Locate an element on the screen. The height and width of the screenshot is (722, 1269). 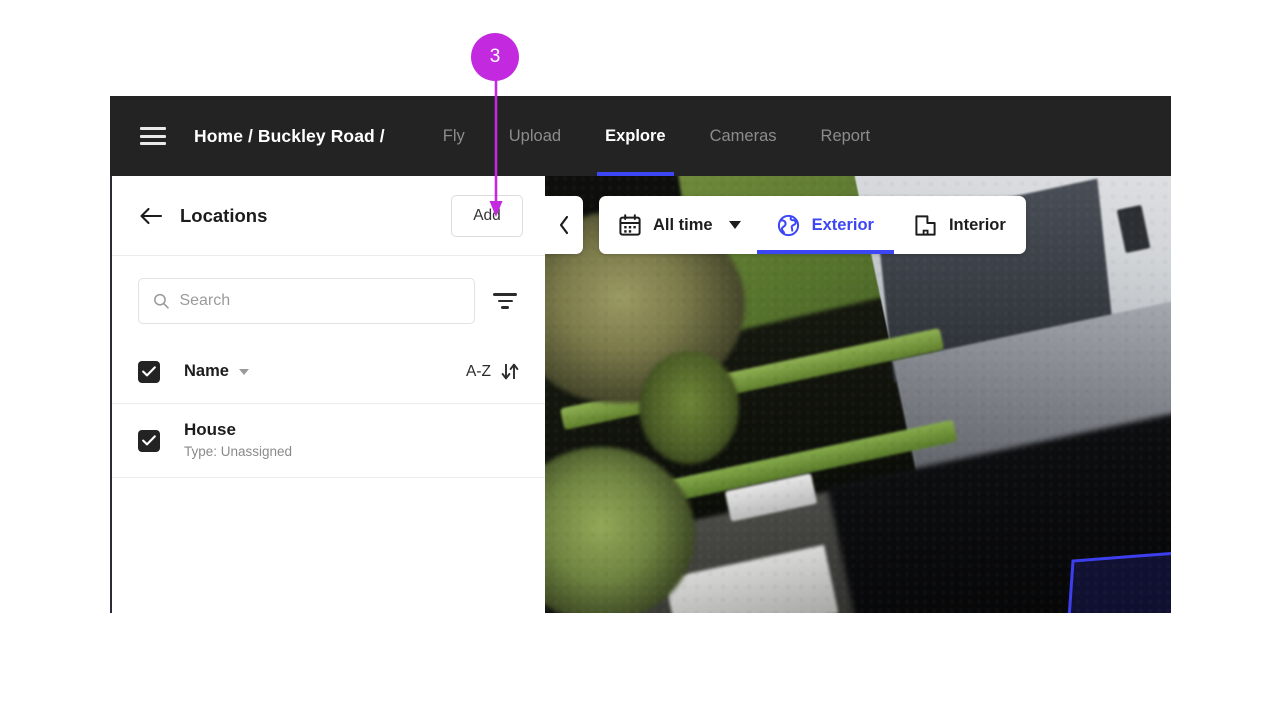
search-row is located at coordinates (328, 299).